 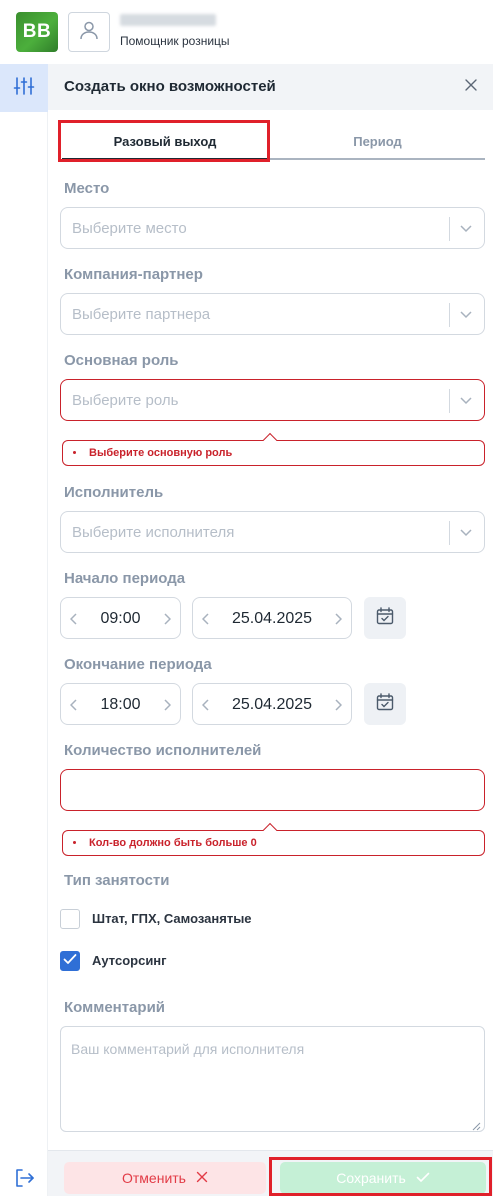 I want to click on end-date-stepper: 25.04.2025, so click(x=272, y=704).